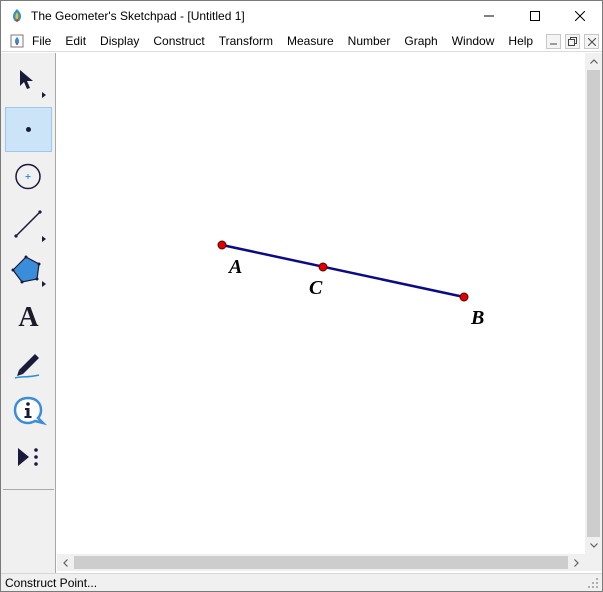 The height and width of the screenshot is (592, 603). I want to click on horizontal-scrollbar, so click(321, 562).